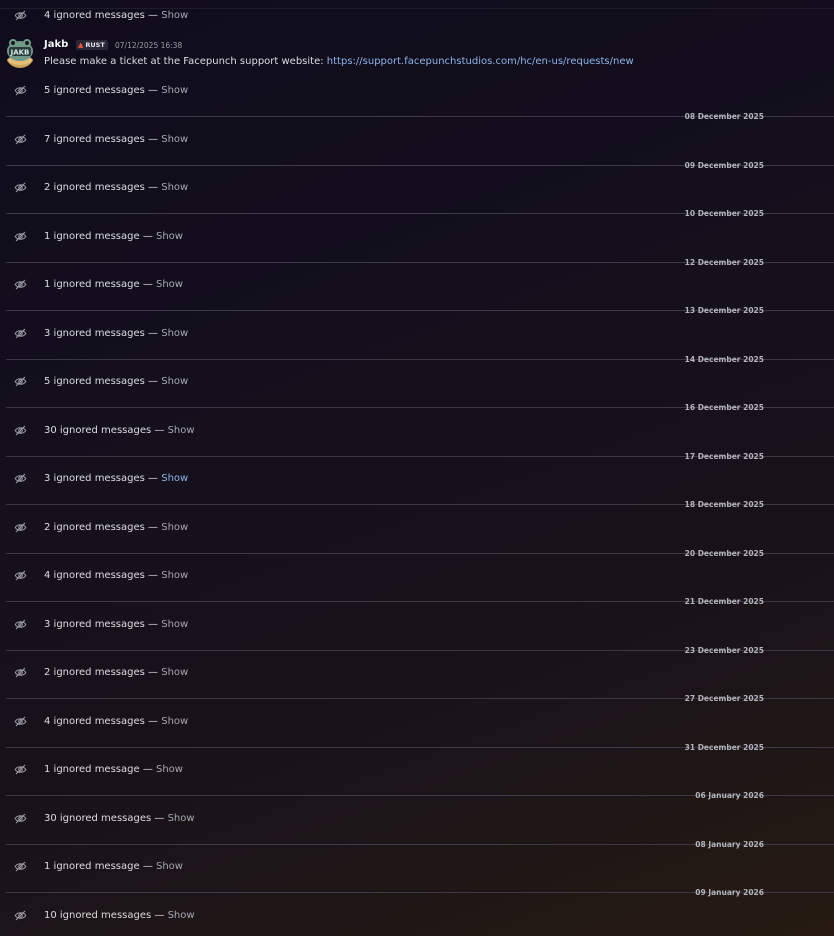 The image size is (834, 936). What do you see at coordinates (420, 699) in the screenshot?
I see `date-divider: 27 December 2025` at bounding box center [420, 699].